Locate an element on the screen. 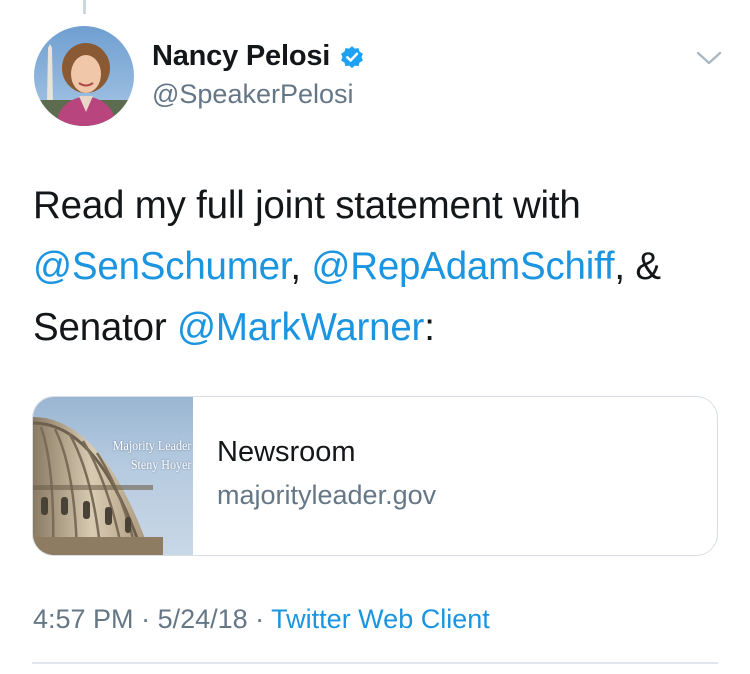 The height and width of the screenshot is (674, 750). tweet-text-segment: : is located at coordinates (429, 327).